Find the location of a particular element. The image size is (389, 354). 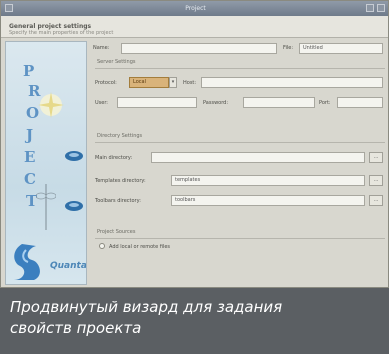

chevron-down-icon: ▾ is located at coordinates (173, 82).